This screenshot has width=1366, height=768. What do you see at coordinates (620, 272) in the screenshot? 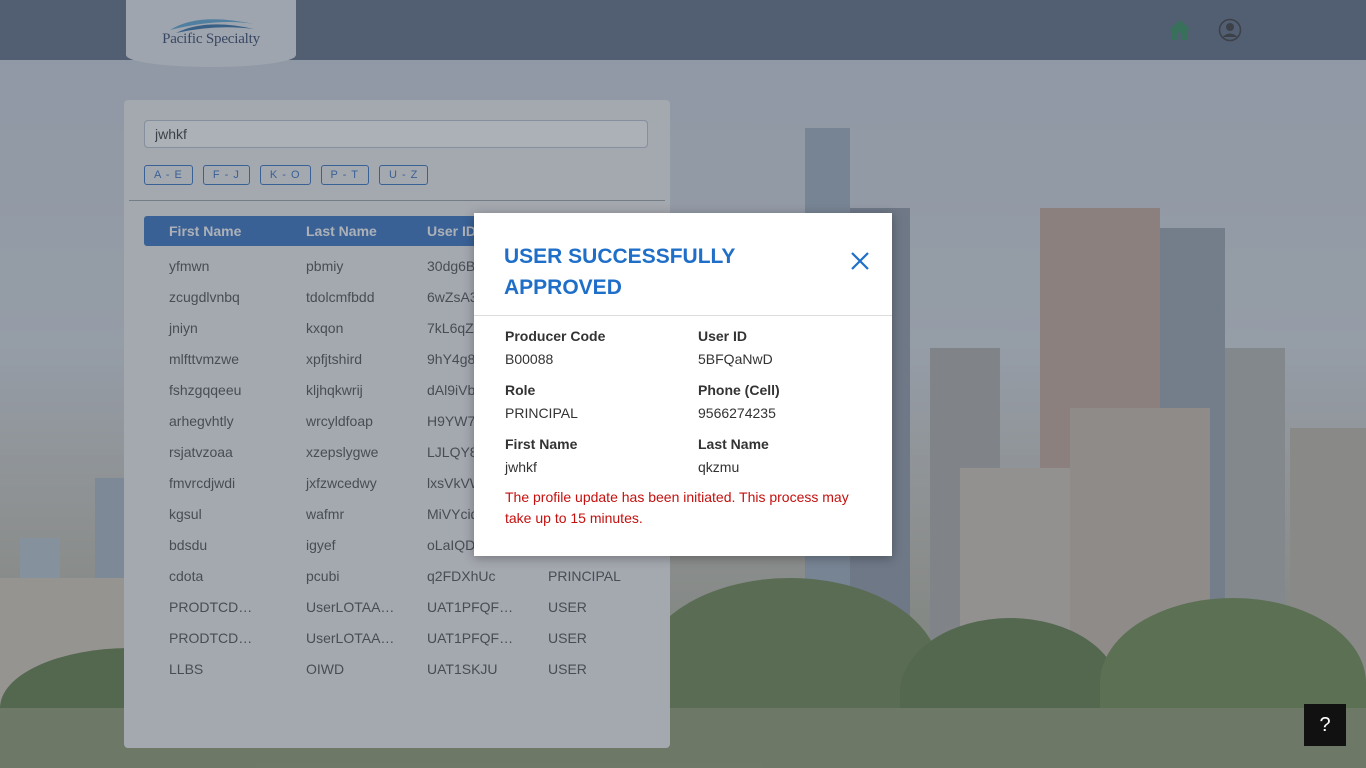
I see `dialog-title: USER SUCCESSFULLY APPROVED` at bounding box center [620, 272].